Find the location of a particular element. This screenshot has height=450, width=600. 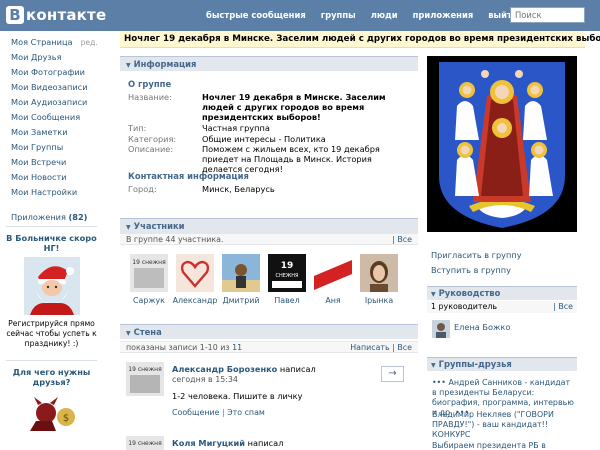

logo-badge: B is located at coordinates (15, 15).